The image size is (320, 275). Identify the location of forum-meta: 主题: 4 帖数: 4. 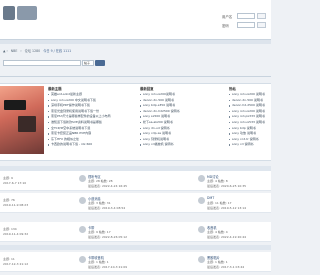
(217, 232).